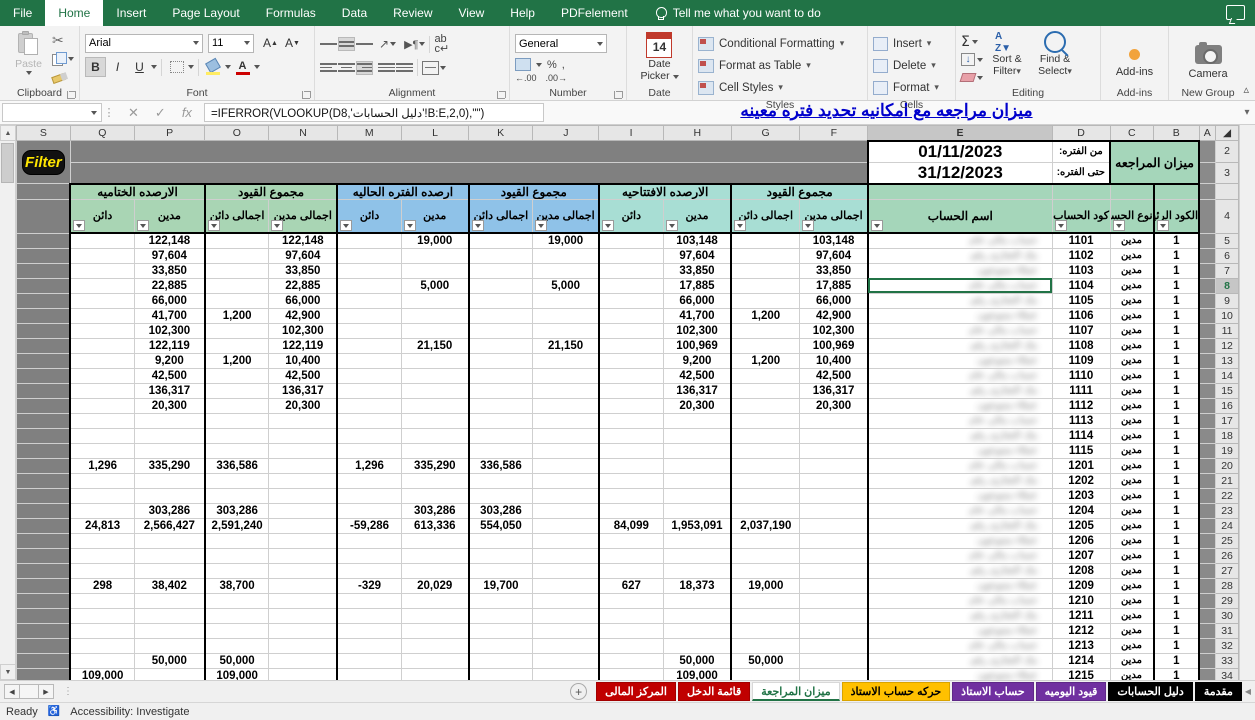 The width and height of the screenshot is (1255, 720). What do you see at coordinates (1081, 465) in the screenshot?
I see `cell-account-code: 1201` at bounding box center [1081, 465].